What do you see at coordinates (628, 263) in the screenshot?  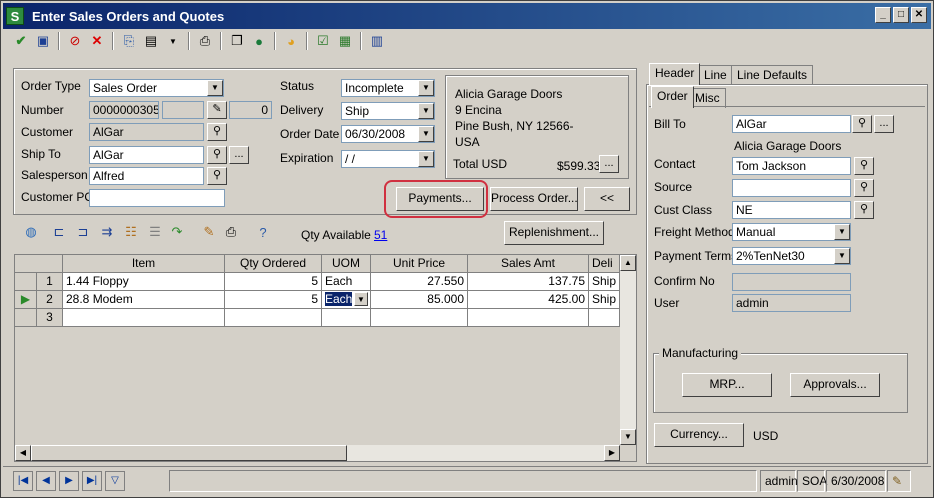 I see `scroll-up-icon: ▲` at bounding box center [628, 263].